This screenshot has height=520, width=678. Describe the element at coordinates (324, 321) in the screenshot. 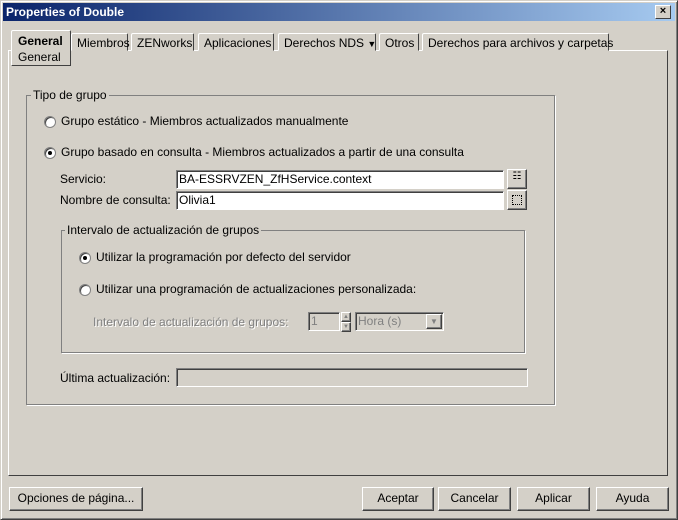

I see `interval-value-input: 1` at that location.